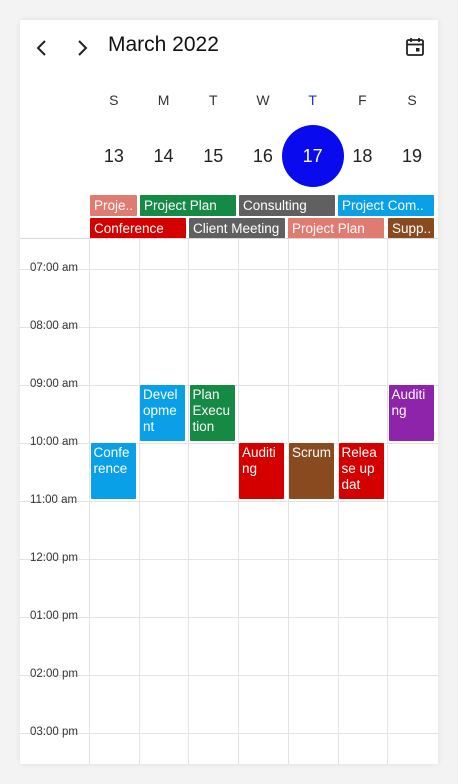 The width and height of the screenshot is (458, 784). Describe the element at coordinates (363, 156) in the screenshot. I see `day-number: 18` at that location.